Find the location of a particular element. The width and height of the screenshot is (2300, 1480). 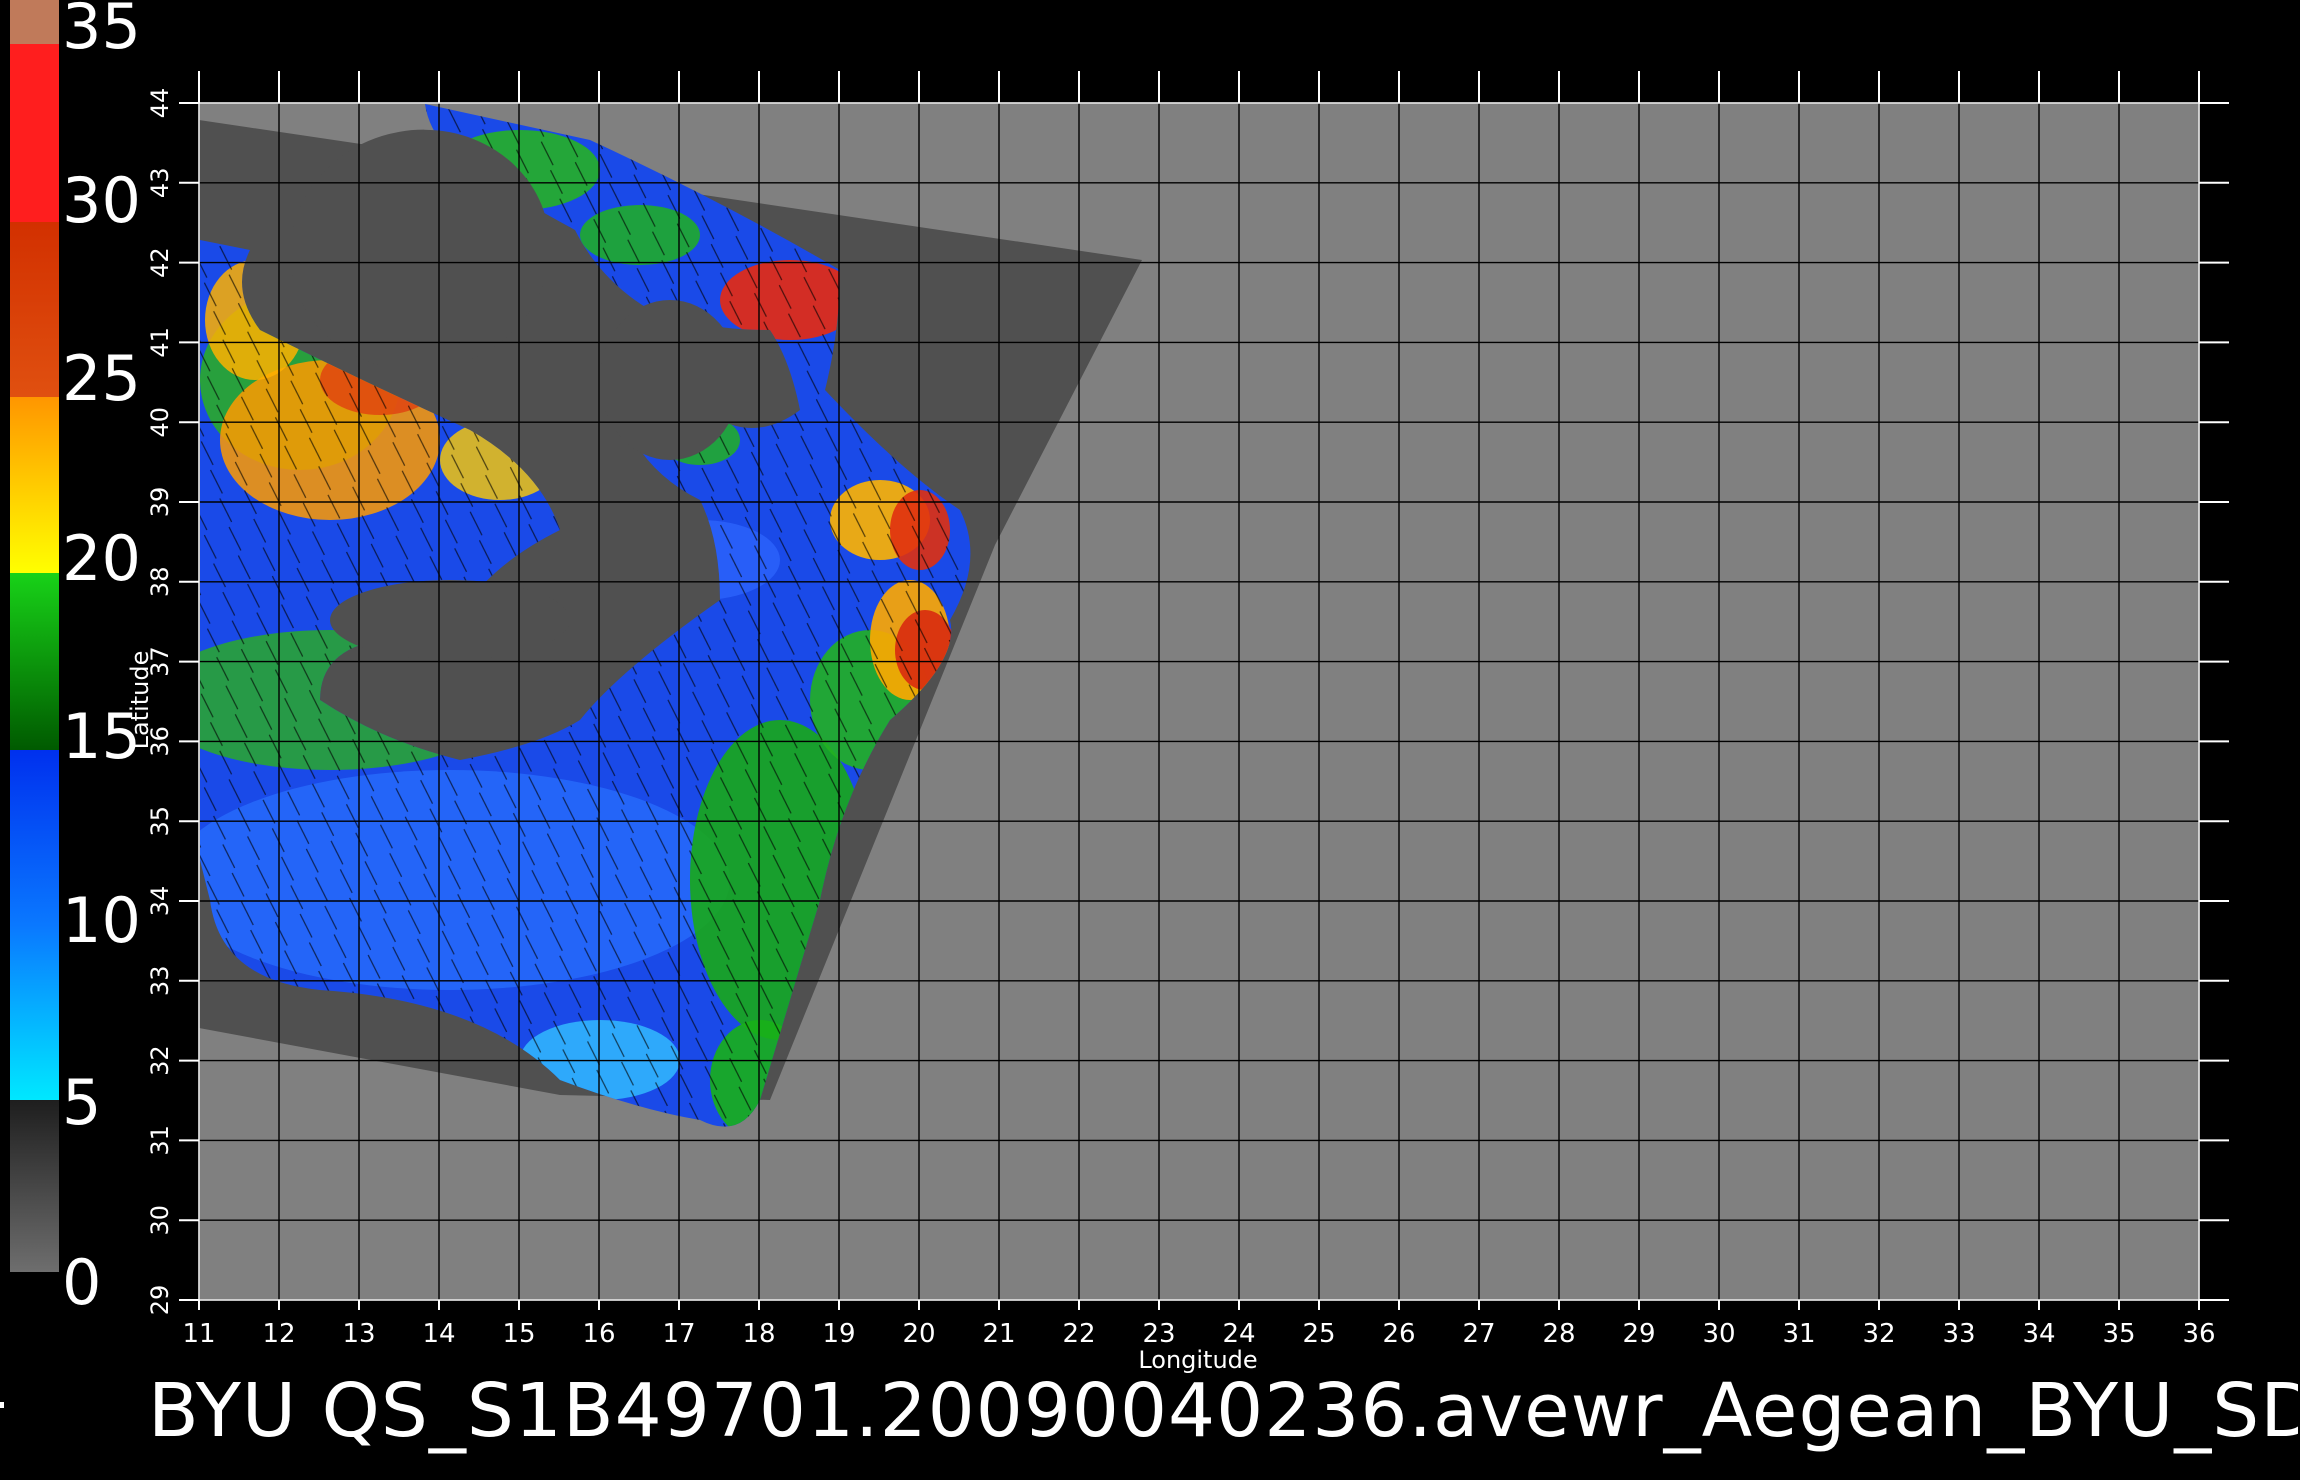

lon-tick-label: 18 is located at coordinates (758, 1334).